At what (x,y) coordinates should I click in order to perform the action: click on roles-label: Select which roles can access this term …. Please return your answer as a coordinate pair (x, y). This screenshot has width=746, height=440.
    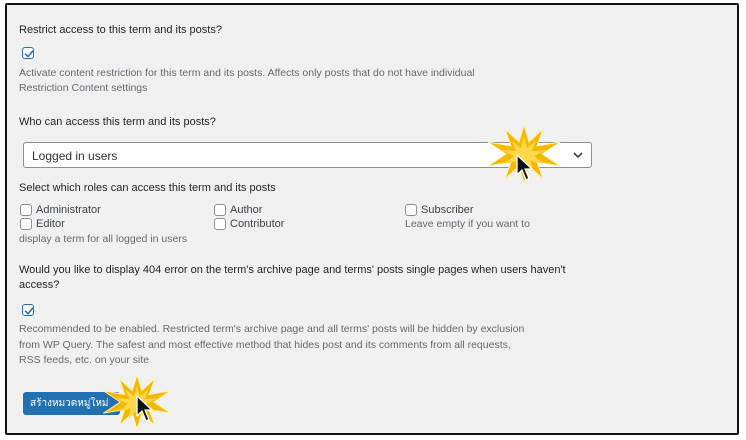
    Looking at the image, I should click on (147, 188).